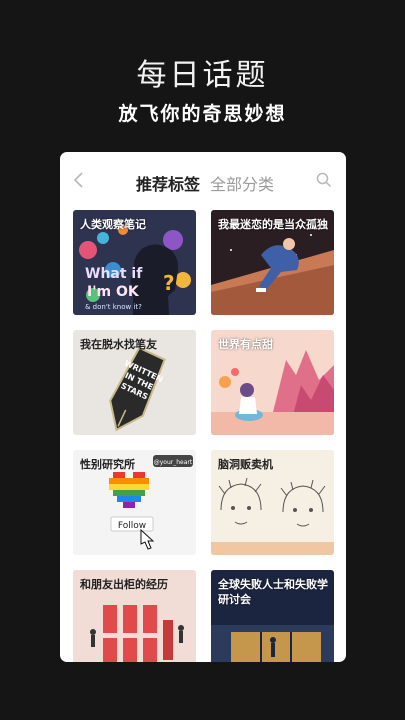  Describe the element at coordinates (169, 283) in the screenshot. I see `head-word-4: ?` at that location.